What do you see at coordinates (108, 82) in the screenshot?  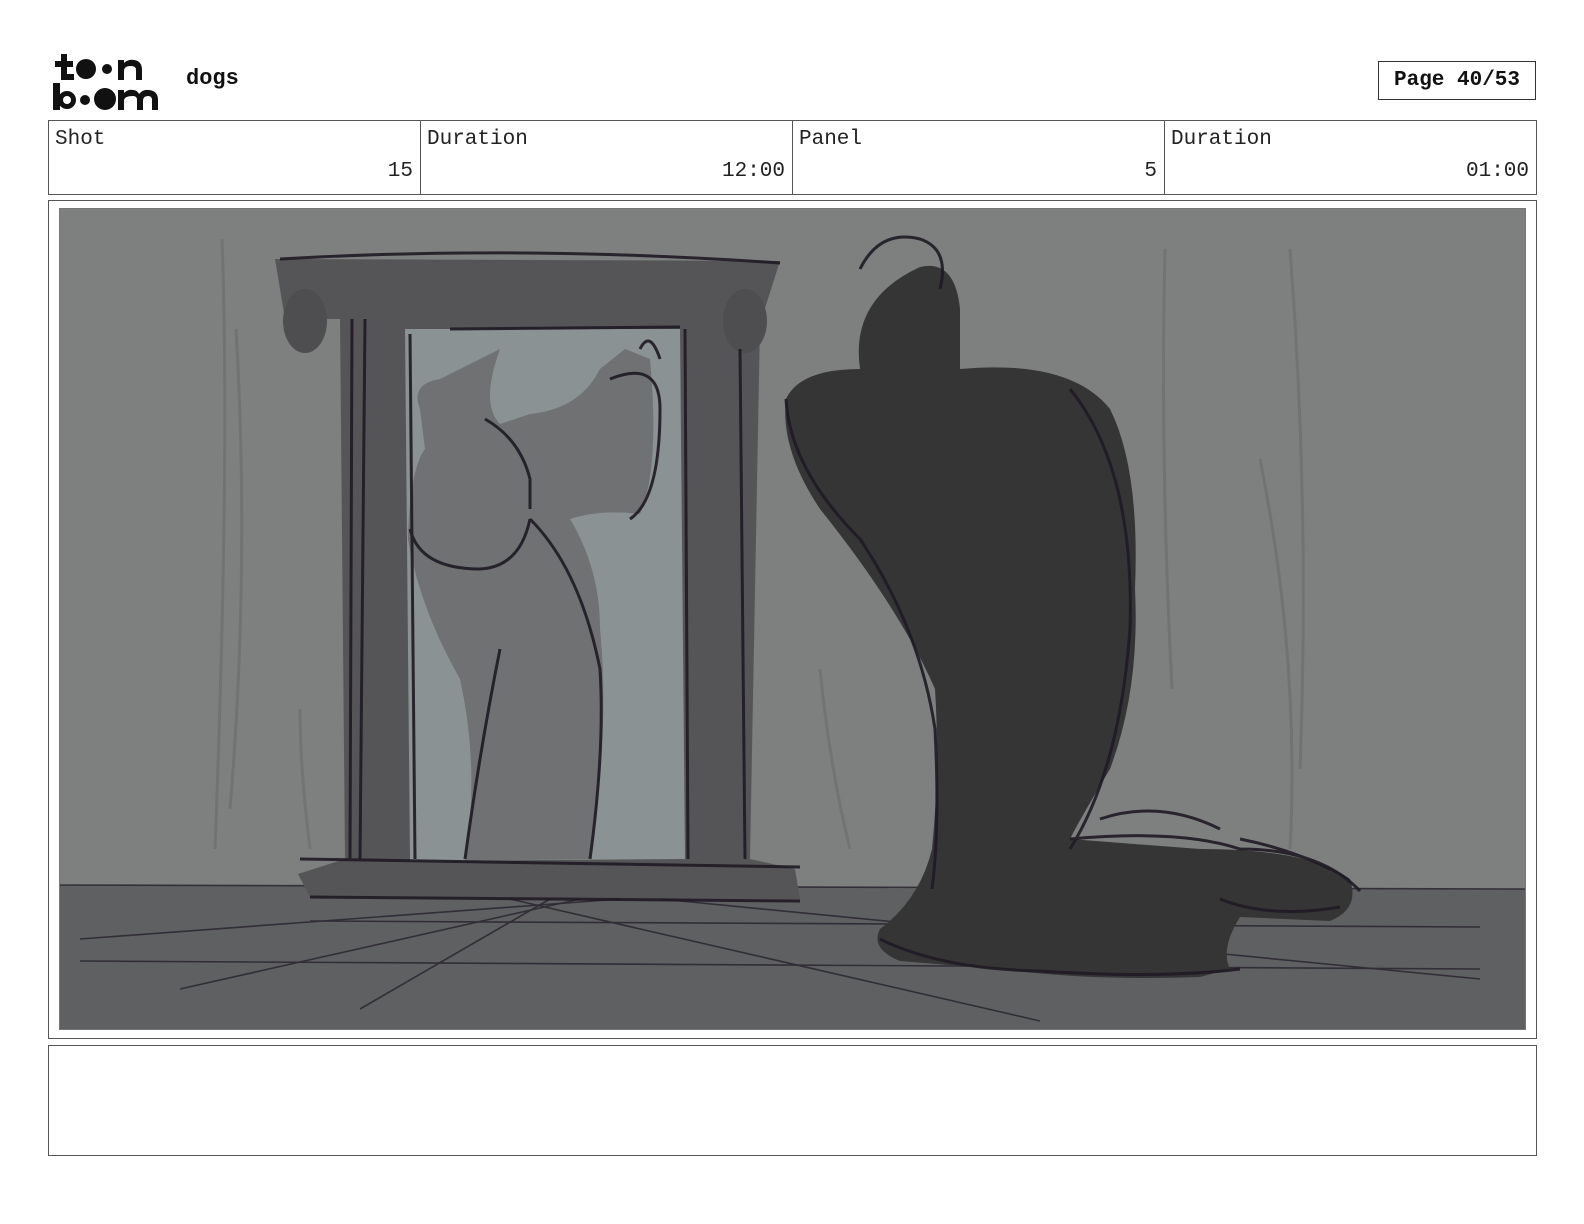 I see `toonboom-logo-icon` at bounding box center [108, 82].